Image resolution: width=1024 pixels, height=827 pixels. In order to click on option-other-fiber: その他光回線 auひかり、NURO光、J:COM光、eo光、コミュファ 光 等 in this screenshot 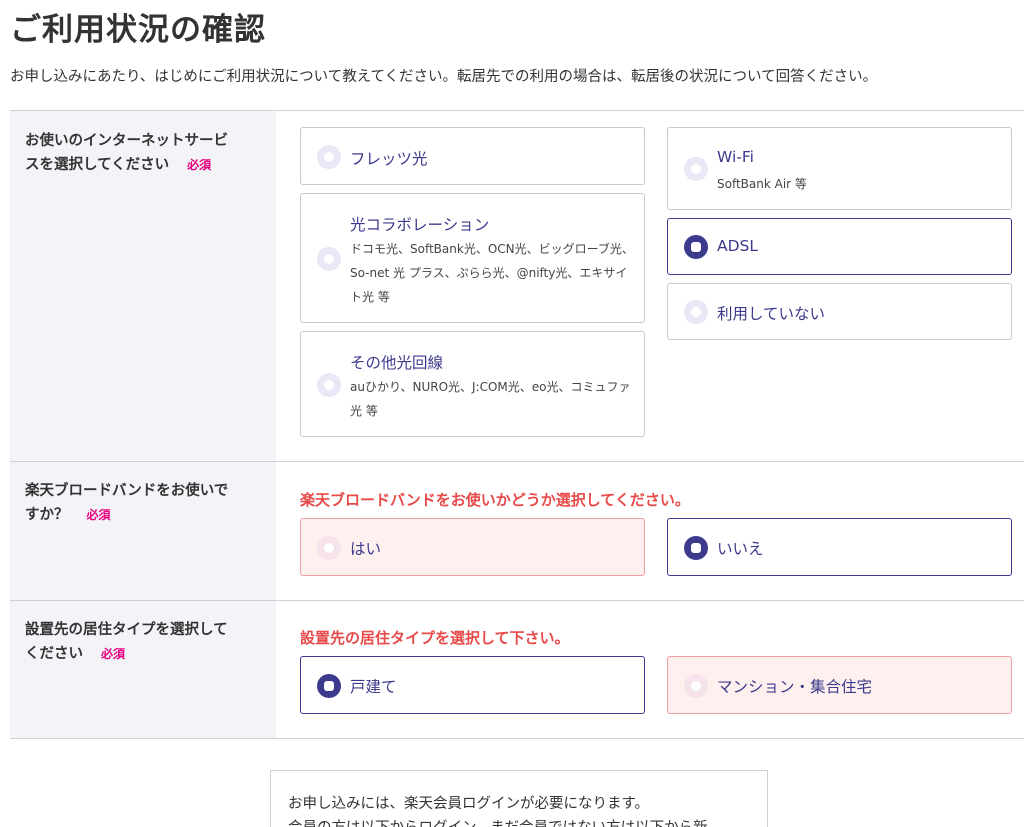, I will do `click(472, 384)`.